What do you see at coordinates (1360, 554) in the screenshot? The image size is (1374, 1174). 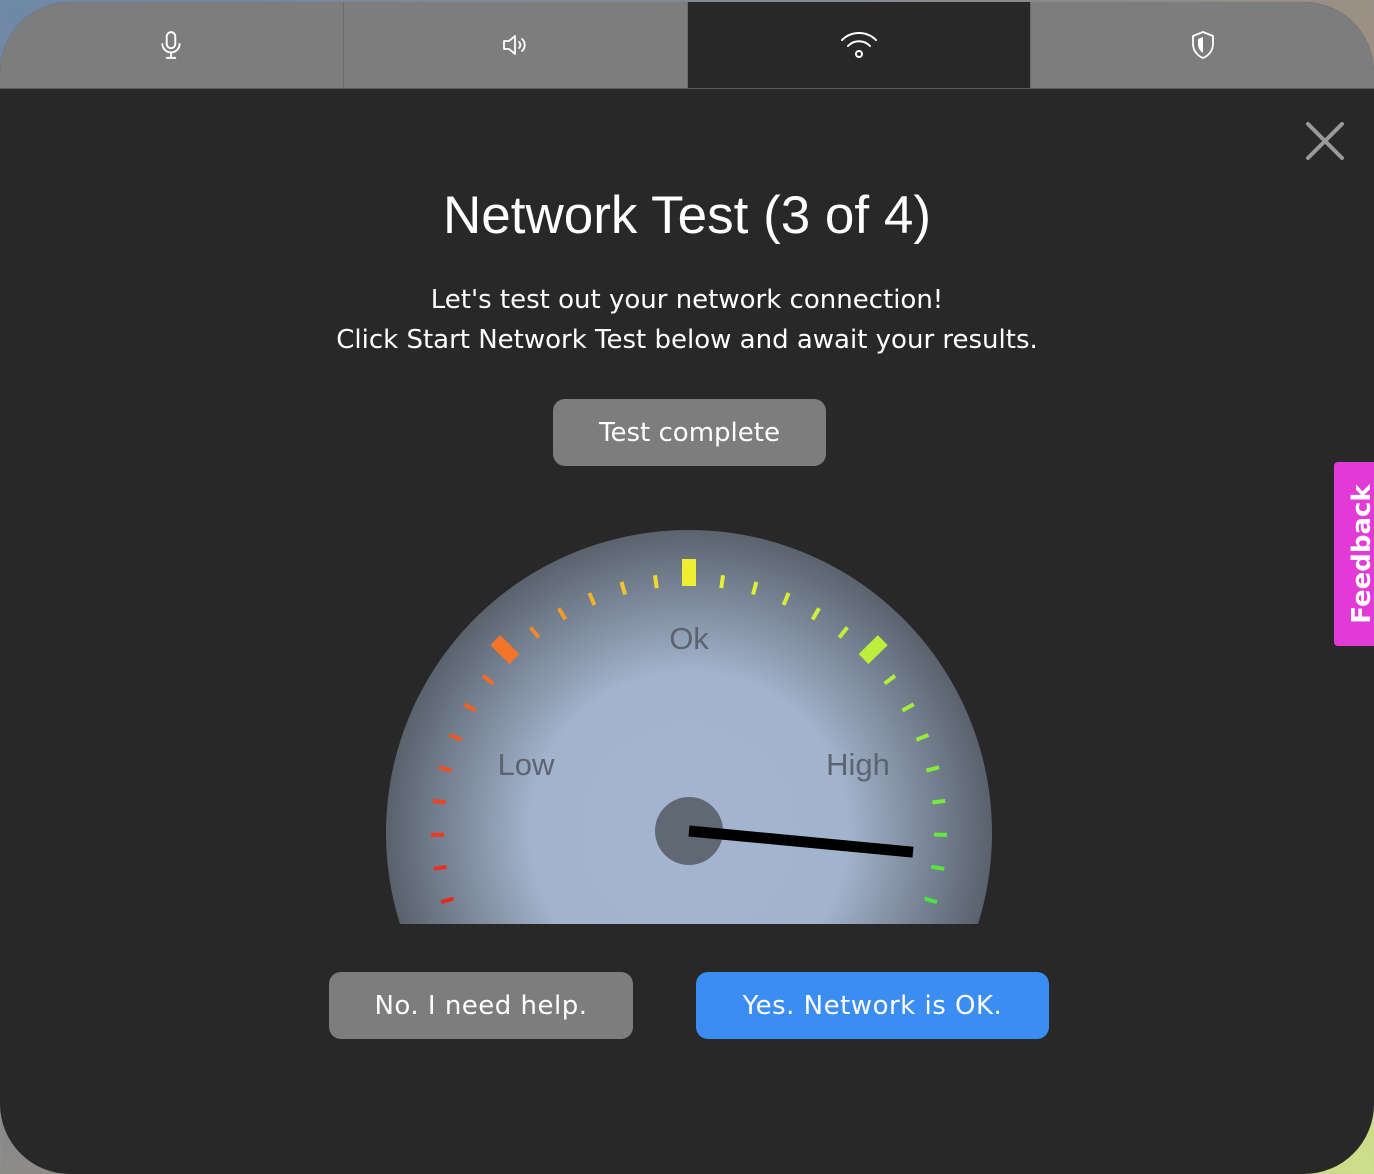 I see `feedback-label: Feedback` at bounding box center [1360, 554].